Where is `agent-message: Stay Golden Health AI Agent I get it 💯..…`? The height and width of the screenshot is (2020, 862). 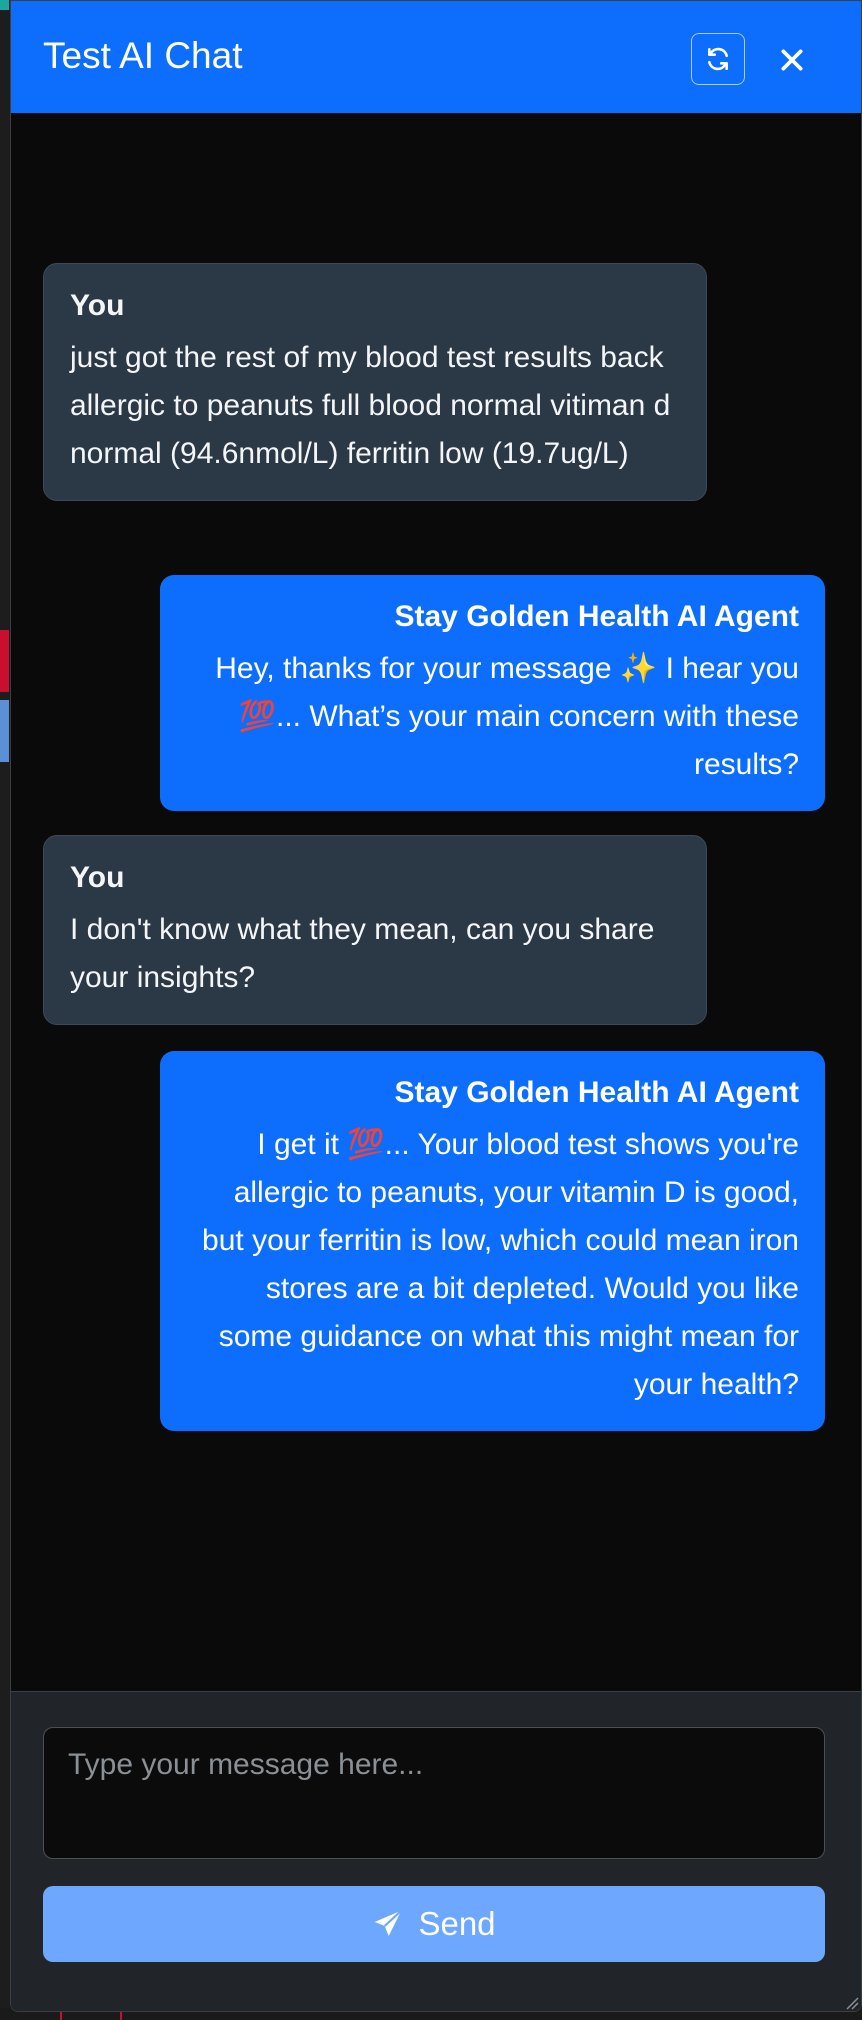 agent-message: Stay Golden Health AI Agent I get it 💯..… is located at coordinates (492, 1241).